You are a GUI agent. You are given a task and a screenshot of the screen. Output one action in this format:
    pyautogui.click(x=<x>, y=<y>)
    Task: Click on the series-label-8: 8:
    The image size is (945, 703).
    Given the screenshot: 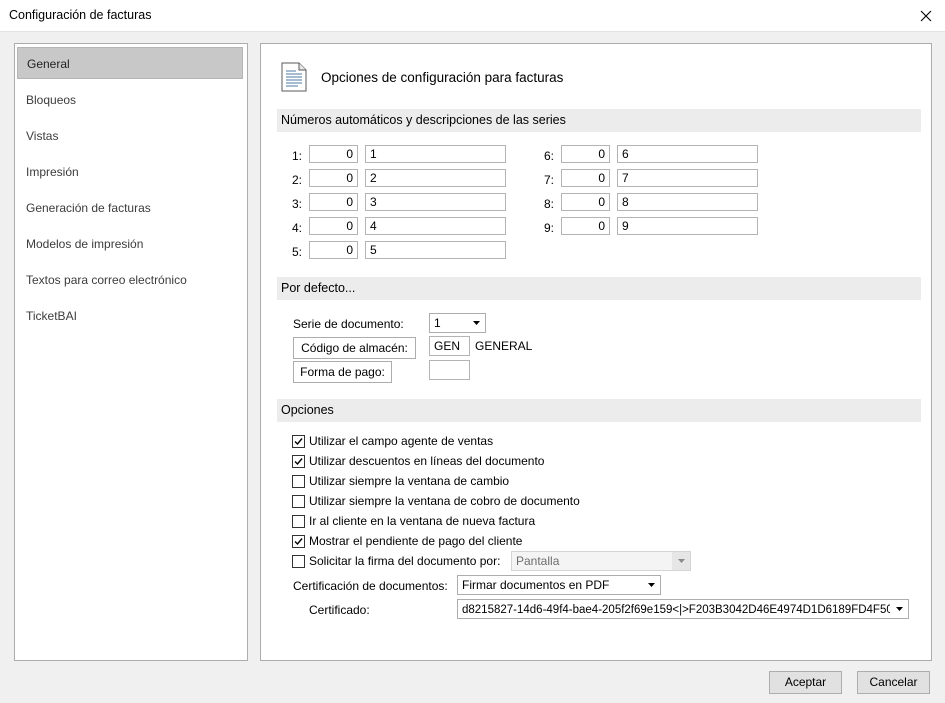 What is the action you would take?
    pyautogui.click(x=549, y=204)
    